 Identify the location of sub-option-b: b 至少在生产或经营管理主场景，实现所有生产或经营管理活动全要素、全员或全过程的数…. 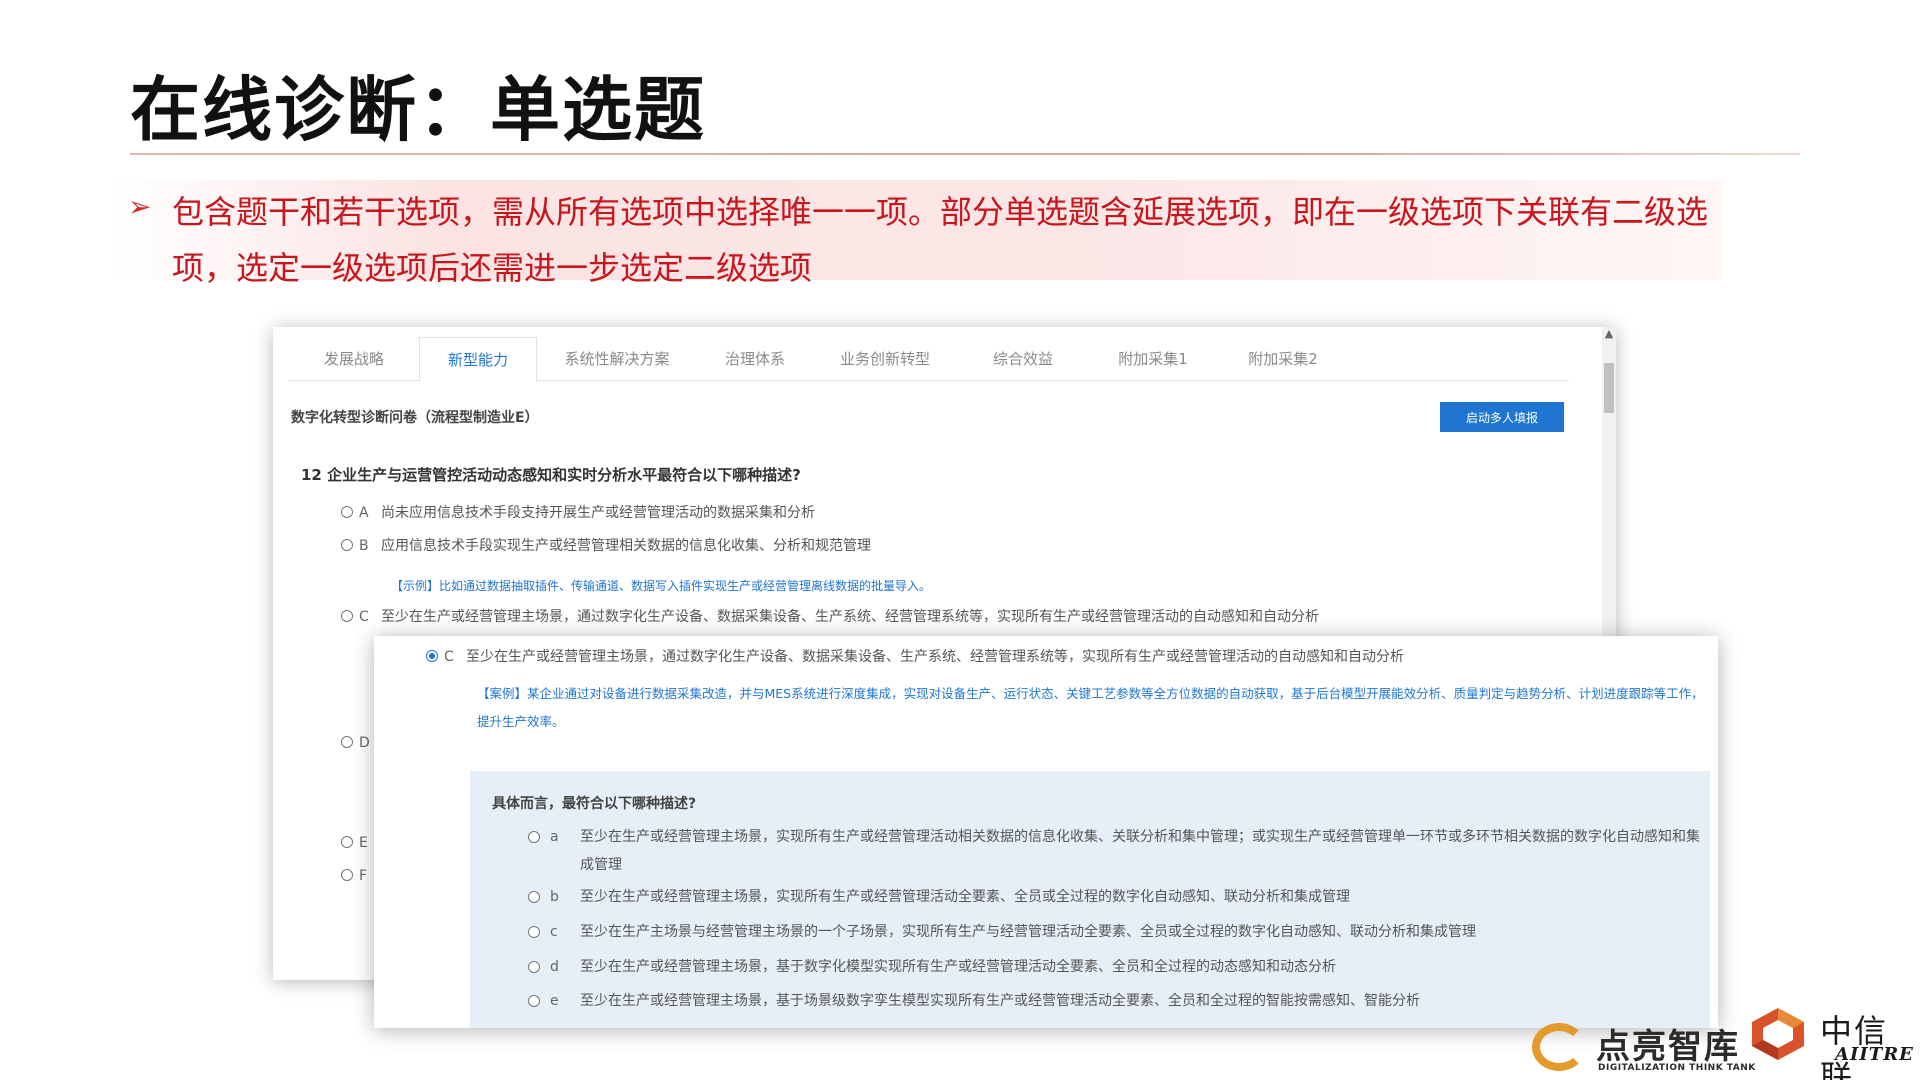
(1114, 897).